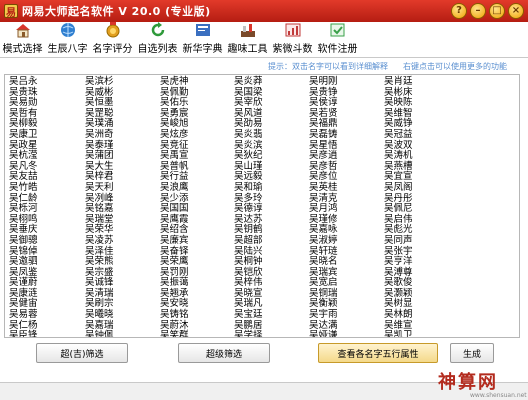 The image size is (528, 400). What do you see at coordinates (247, 39) in the screenshot?
I see `toolbar-fun-tools: 趣味工具` at bounding box center [247, 39].